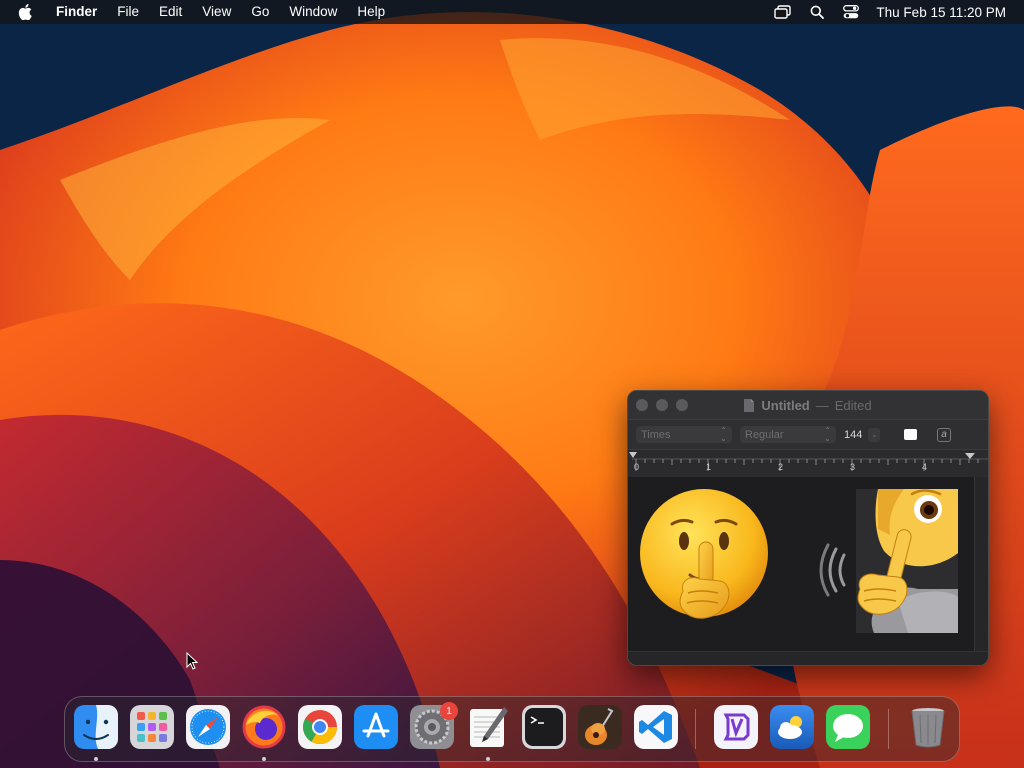  I want to click on dock-safari-icon, so click(208, 727).